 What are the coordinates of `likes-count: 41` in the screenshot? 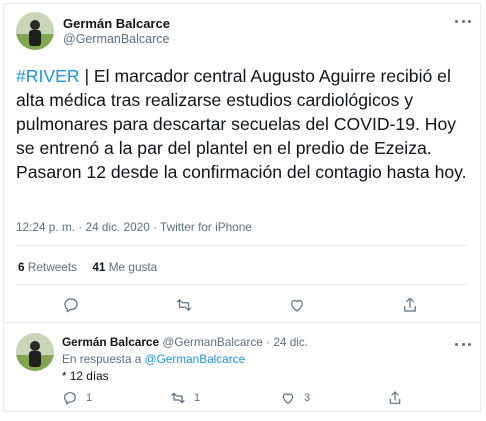 It's located at (99, 267).